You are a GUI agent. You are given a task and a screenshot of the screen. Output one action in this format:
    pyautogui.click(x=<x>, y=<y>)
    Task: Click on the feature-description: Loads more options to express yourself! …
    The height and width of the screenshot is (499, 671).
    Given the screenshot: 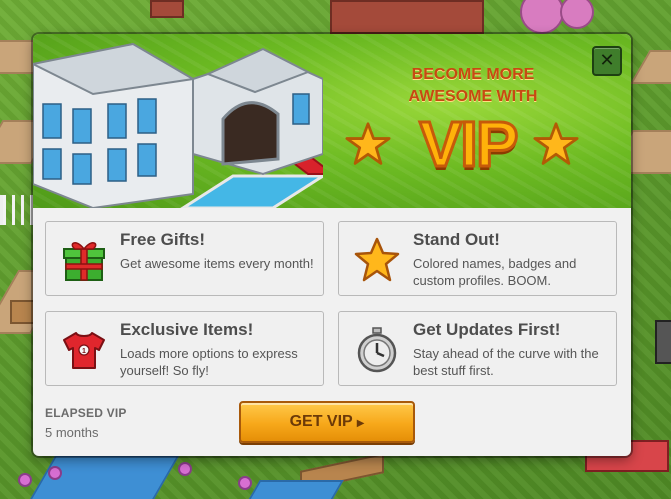 What is the action you would take?
    pyautogui.click(x=209, y=362)
    